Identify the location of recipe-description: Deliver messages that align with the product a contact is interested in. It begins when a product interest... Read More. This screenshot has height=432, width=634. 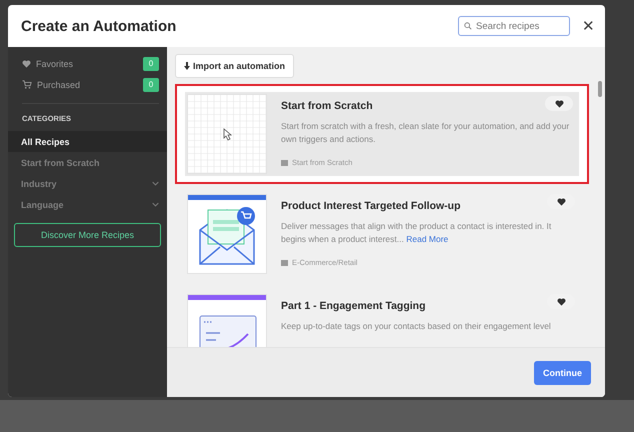
(416, 233).